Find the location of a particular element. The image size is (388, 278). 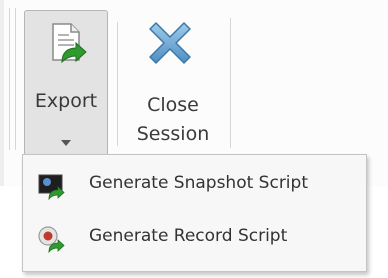

close-x-icon is located at coordinates (170, 43).